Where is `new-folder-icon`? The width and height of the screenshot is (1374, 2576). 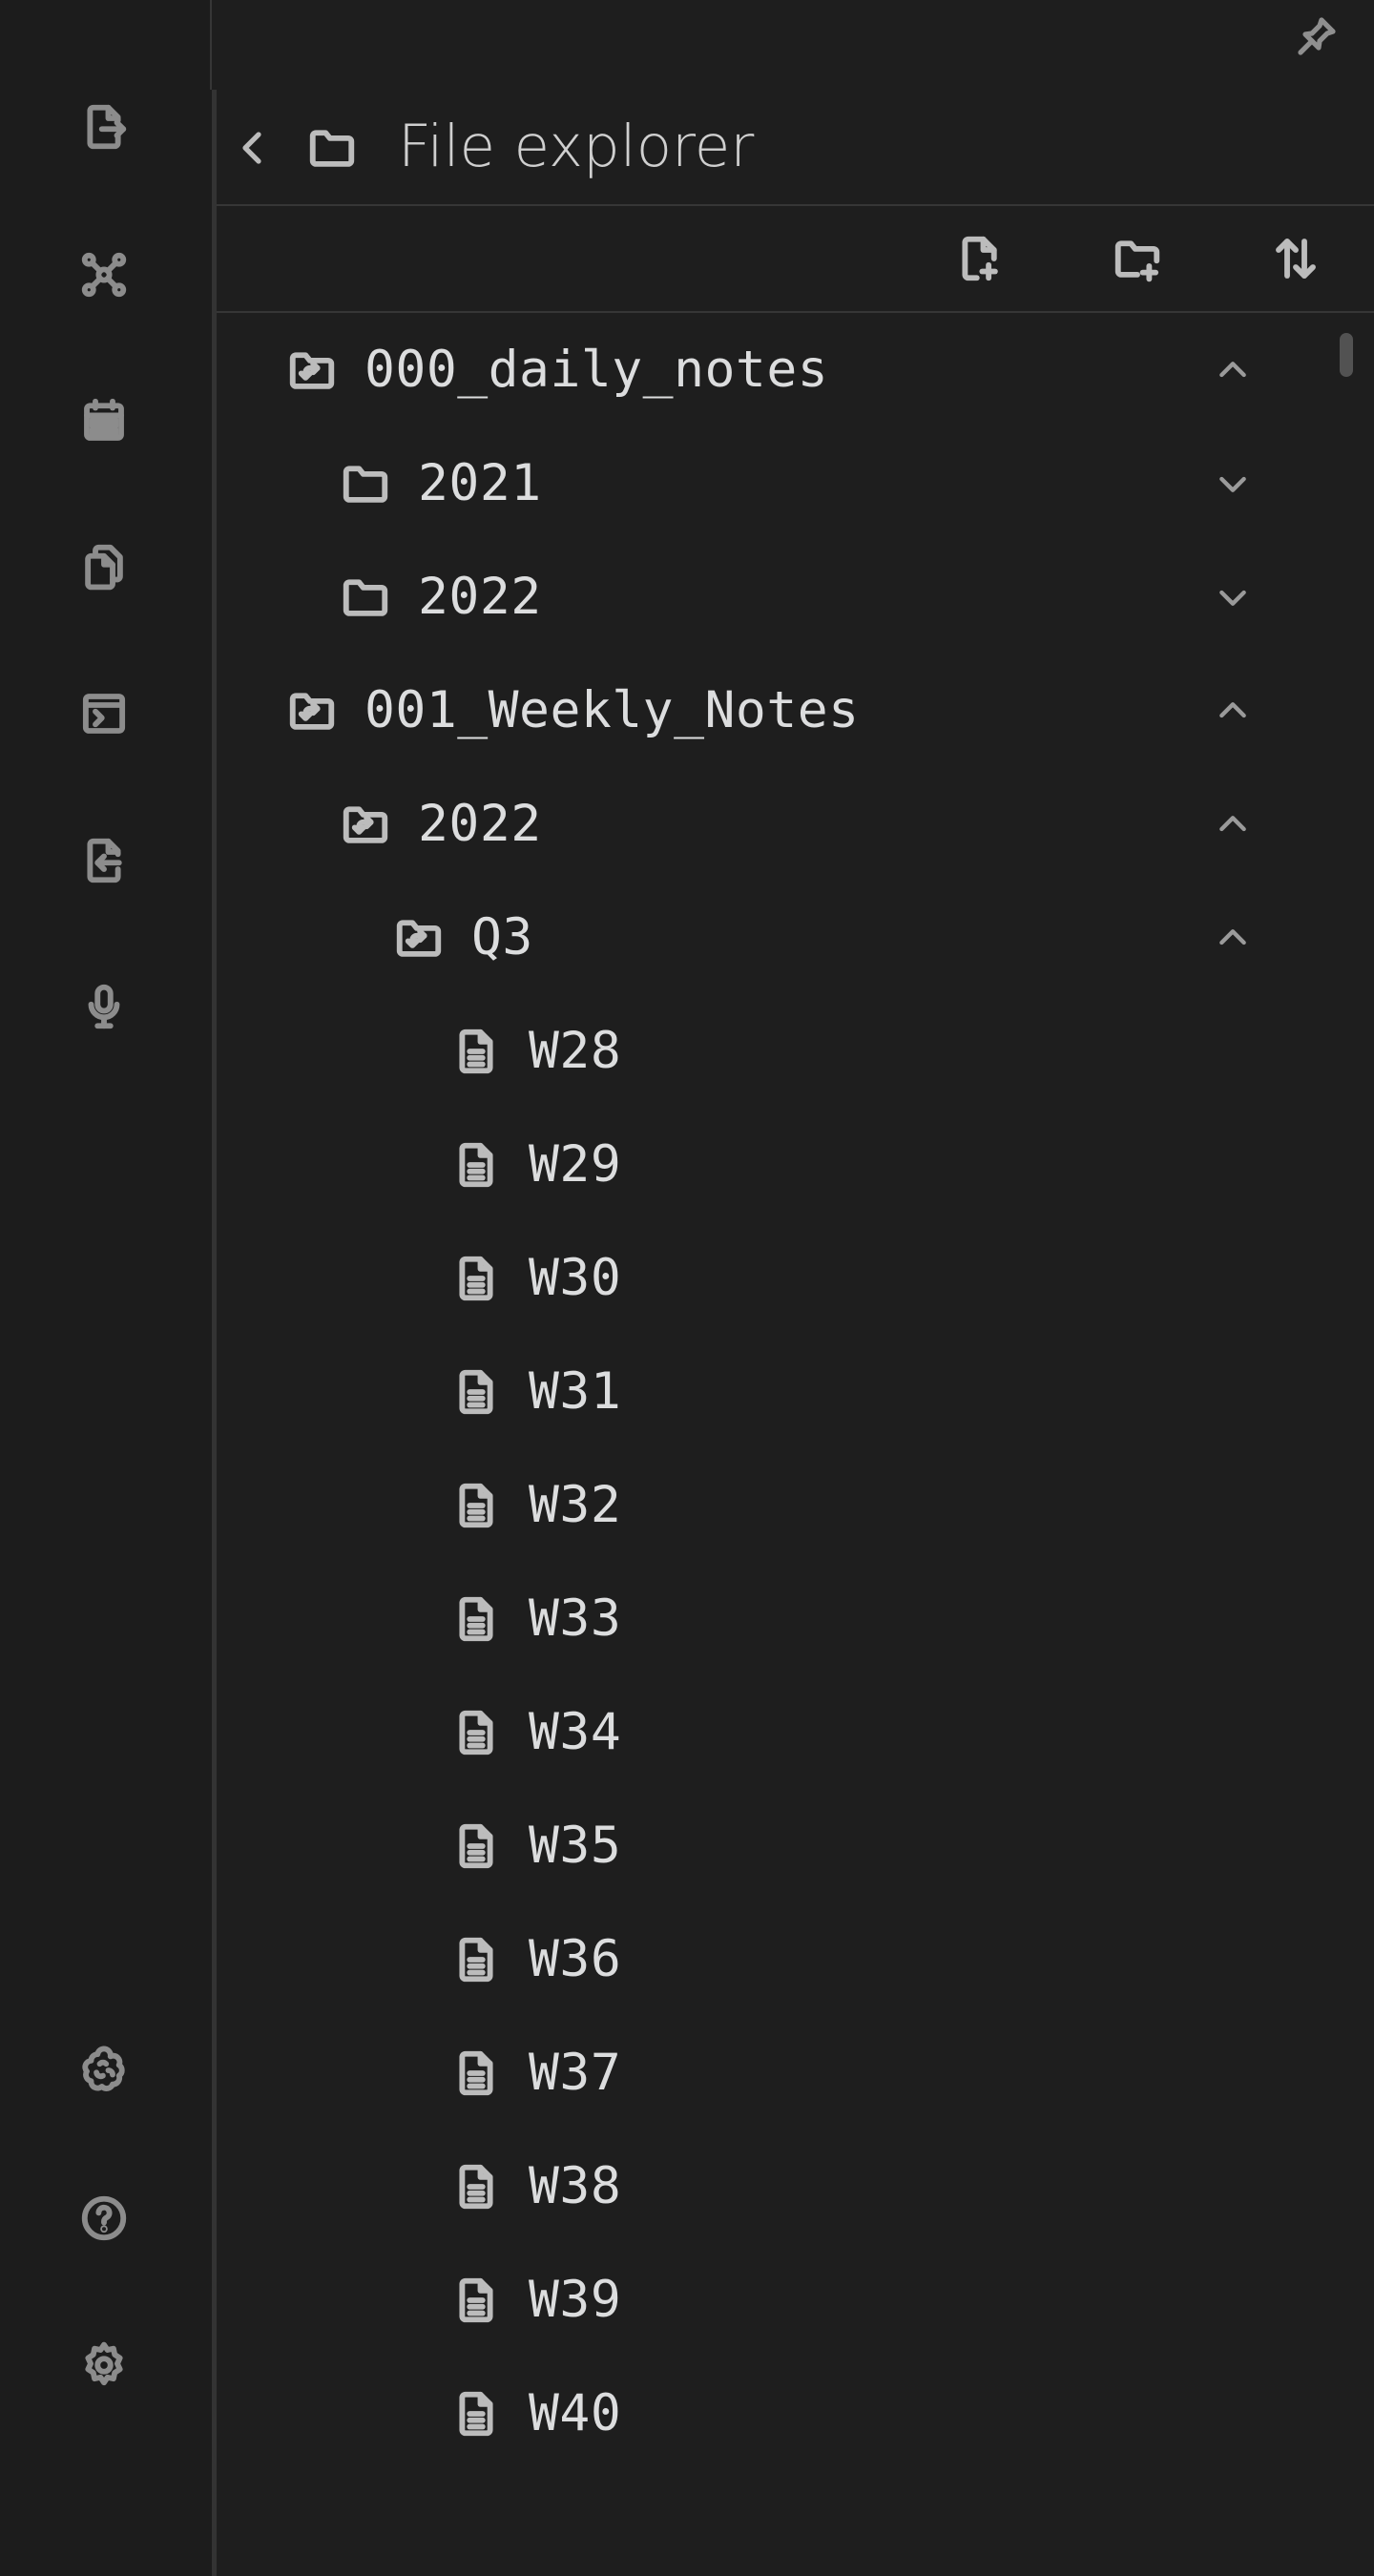 new-folder-icon is located at coordinates (1137, 261).